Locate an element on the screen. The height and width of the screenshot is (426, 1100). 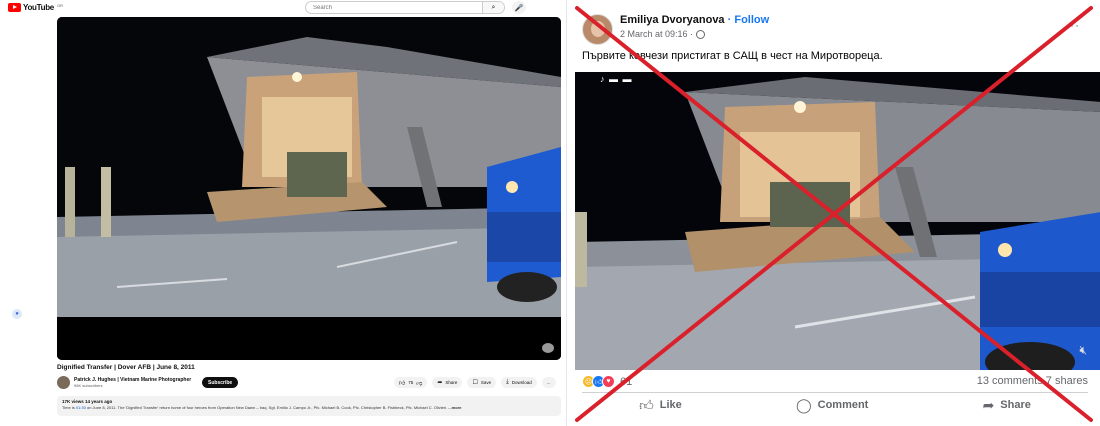
comment-button: ◯ Comment is located at coordinates (832, 405).